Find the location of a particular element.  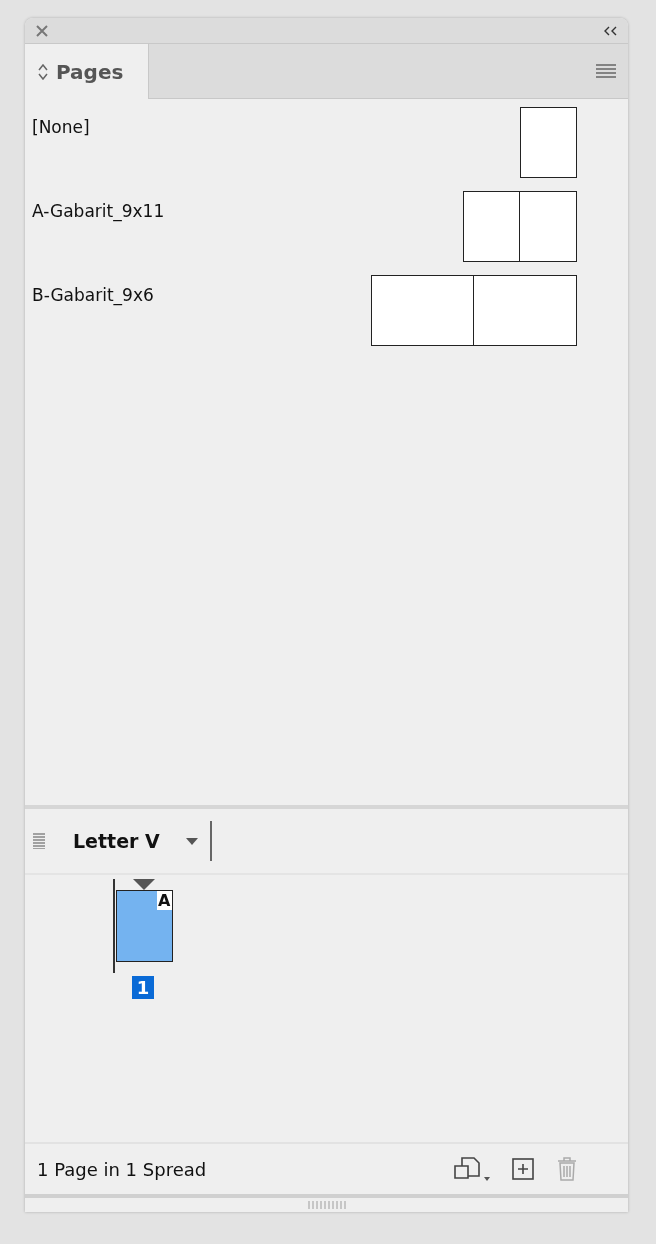

page-number: 1 is located at coordinates (143, 987).